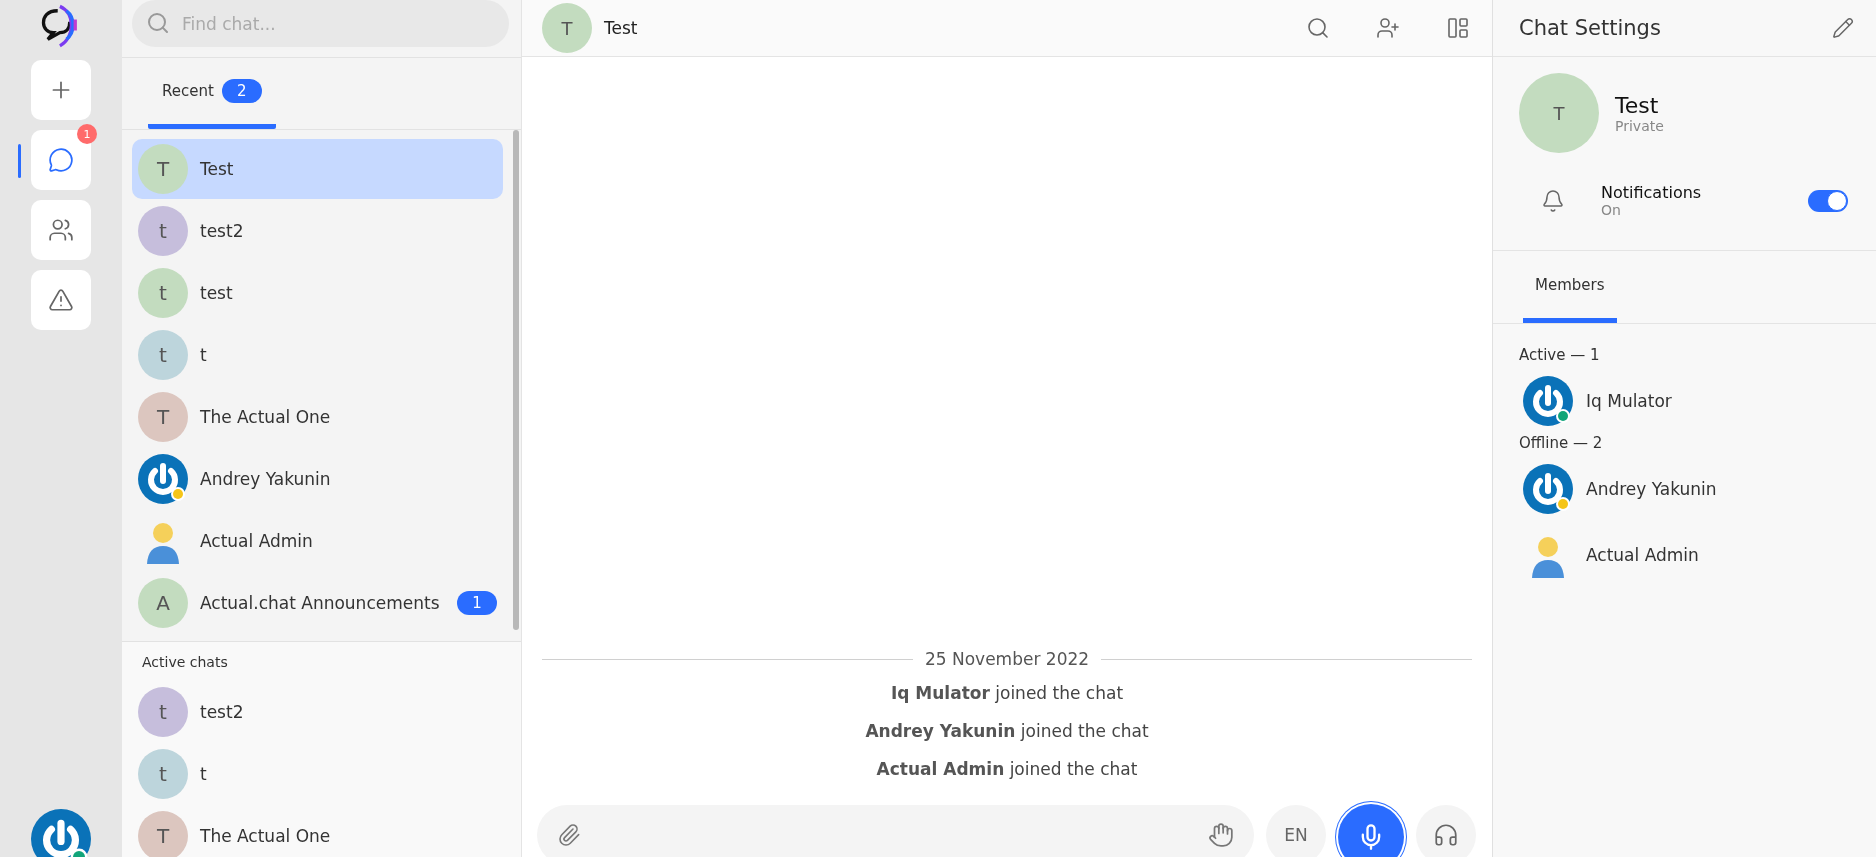  I want to click on message-field, so click(895, 831).